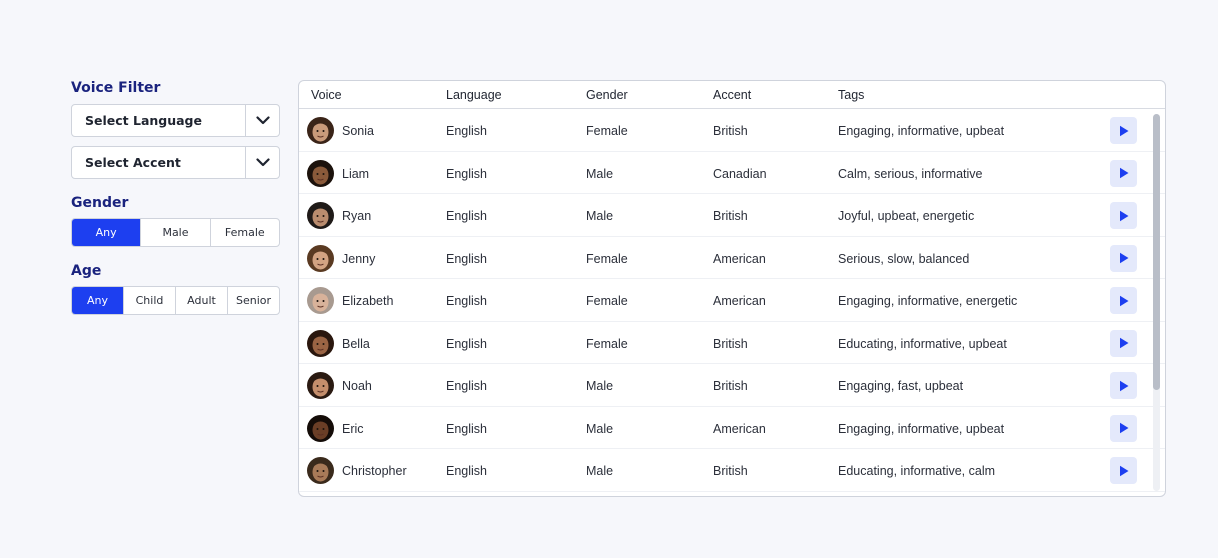  I want to click on voice-tags: Educating, informative, upbeat, so click(922, 343).